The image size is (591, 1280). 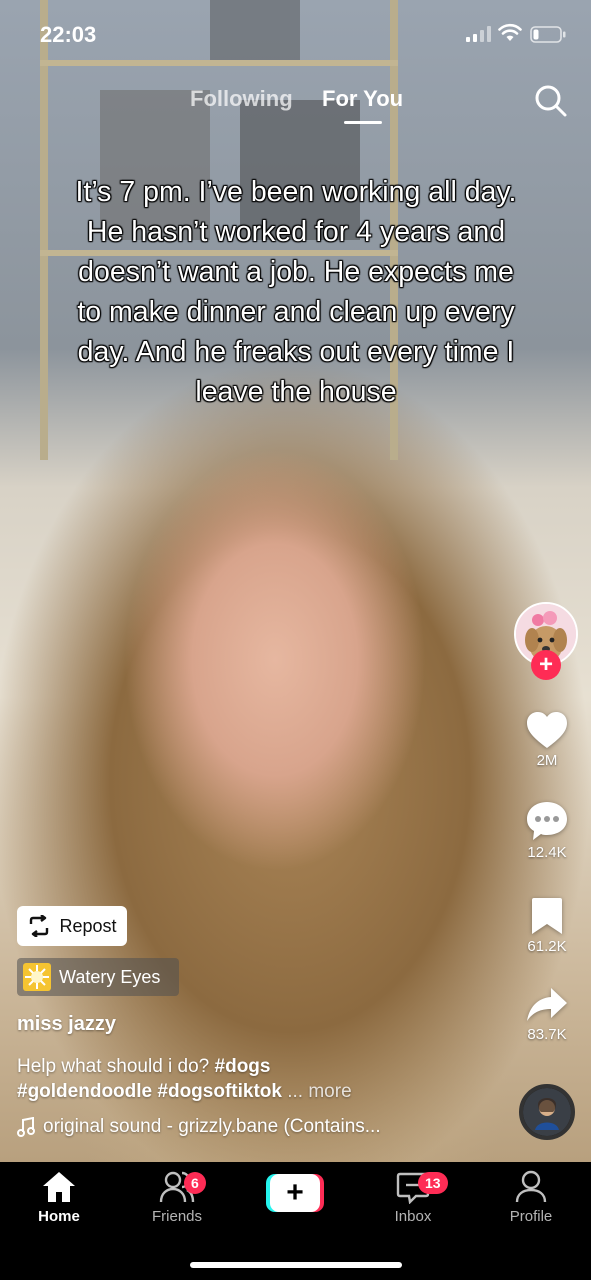 What do you see at coordinates (243, 1066) in the screenshot?
I see `hashtag-link: #dogs` at bounding box center [243, 1066].